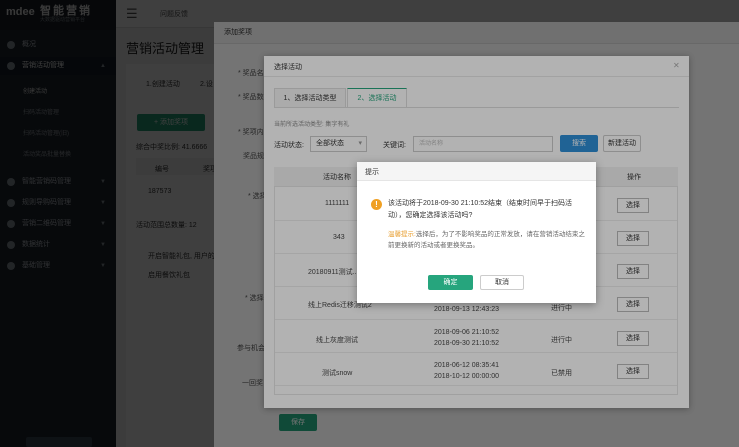 Image resolution: width=739 pixels, height=447 pixels. I want to click on confirm-dialog-header, so click(476, 171).